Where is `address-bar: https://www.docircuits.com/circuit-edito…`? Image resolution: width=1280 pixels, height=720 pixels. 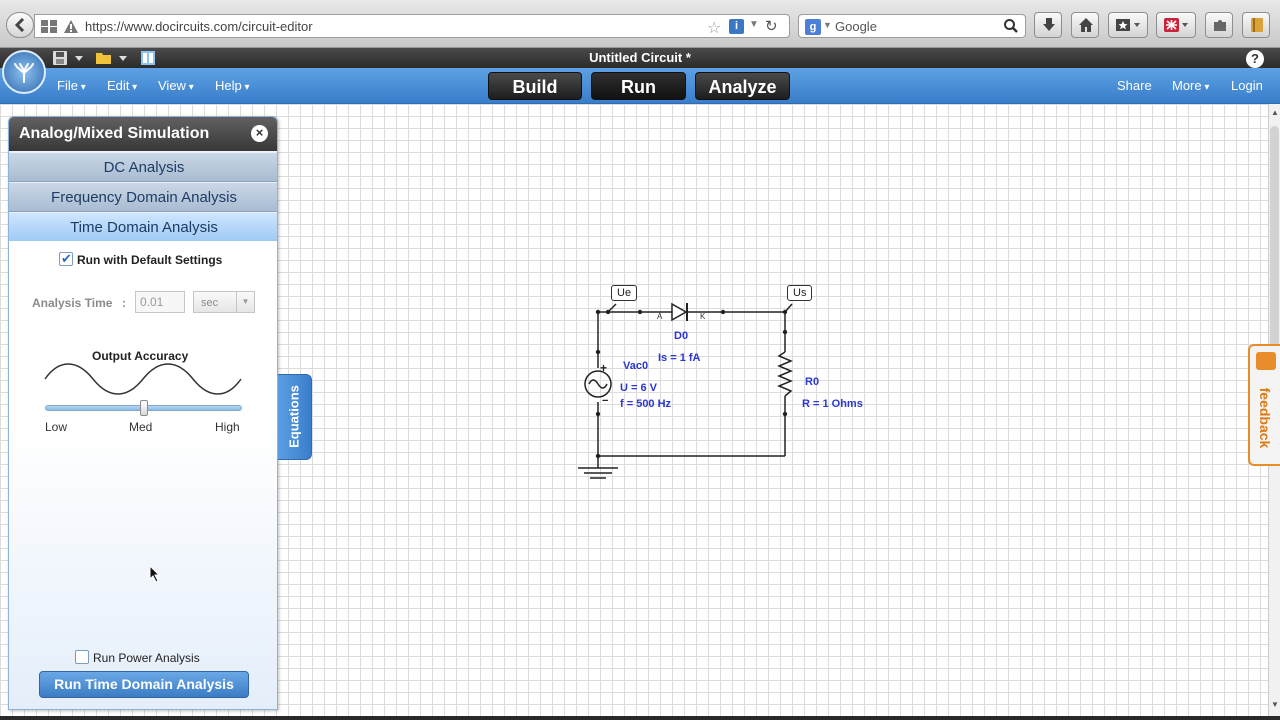
address-bar: https://www.docircuits.com/circuit-edito… is located at coordinates (412, 26).